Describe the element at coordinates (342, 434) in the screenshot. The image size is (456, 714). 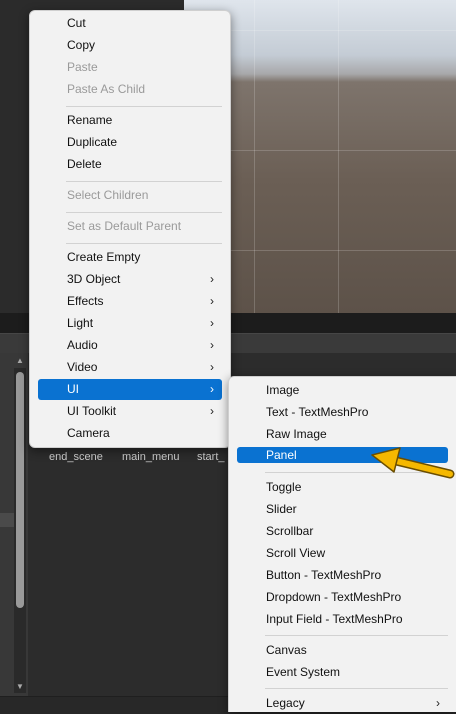
I see `submenu-item-raw-image: Raw Image` at that location.